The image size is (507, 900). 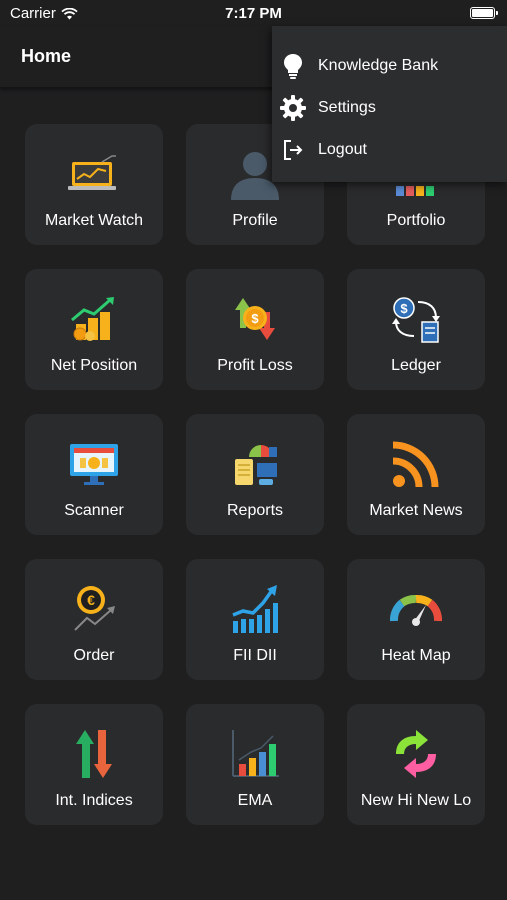 What do you see at coordinates (94, 365) in the screenshot?
I see `tile-label: Net Position` at bounding box center [94, 365].